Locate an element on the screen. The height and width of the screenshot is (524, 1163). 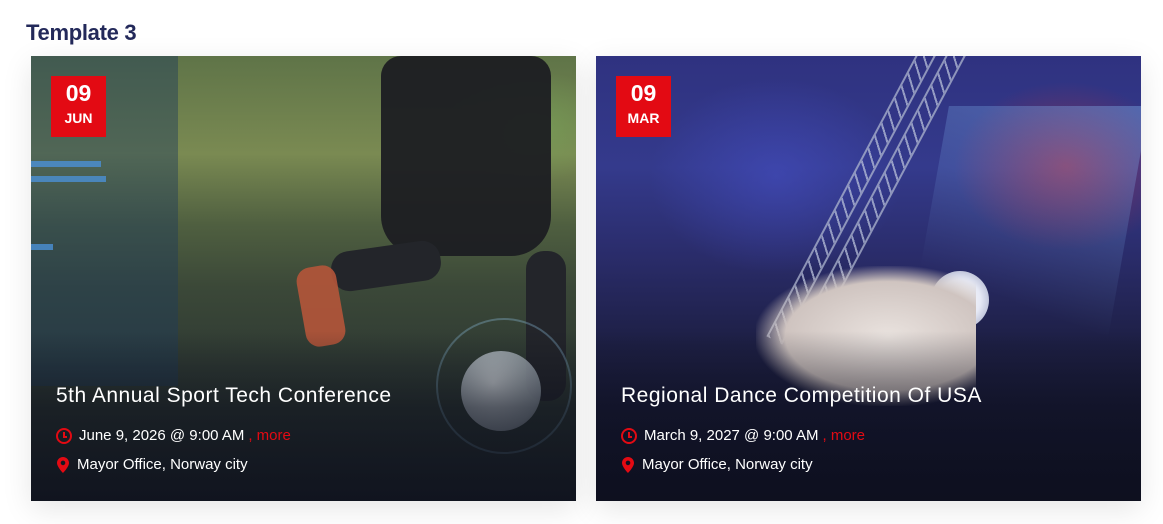
date-month: MAR is located at coordinates (643, 118).